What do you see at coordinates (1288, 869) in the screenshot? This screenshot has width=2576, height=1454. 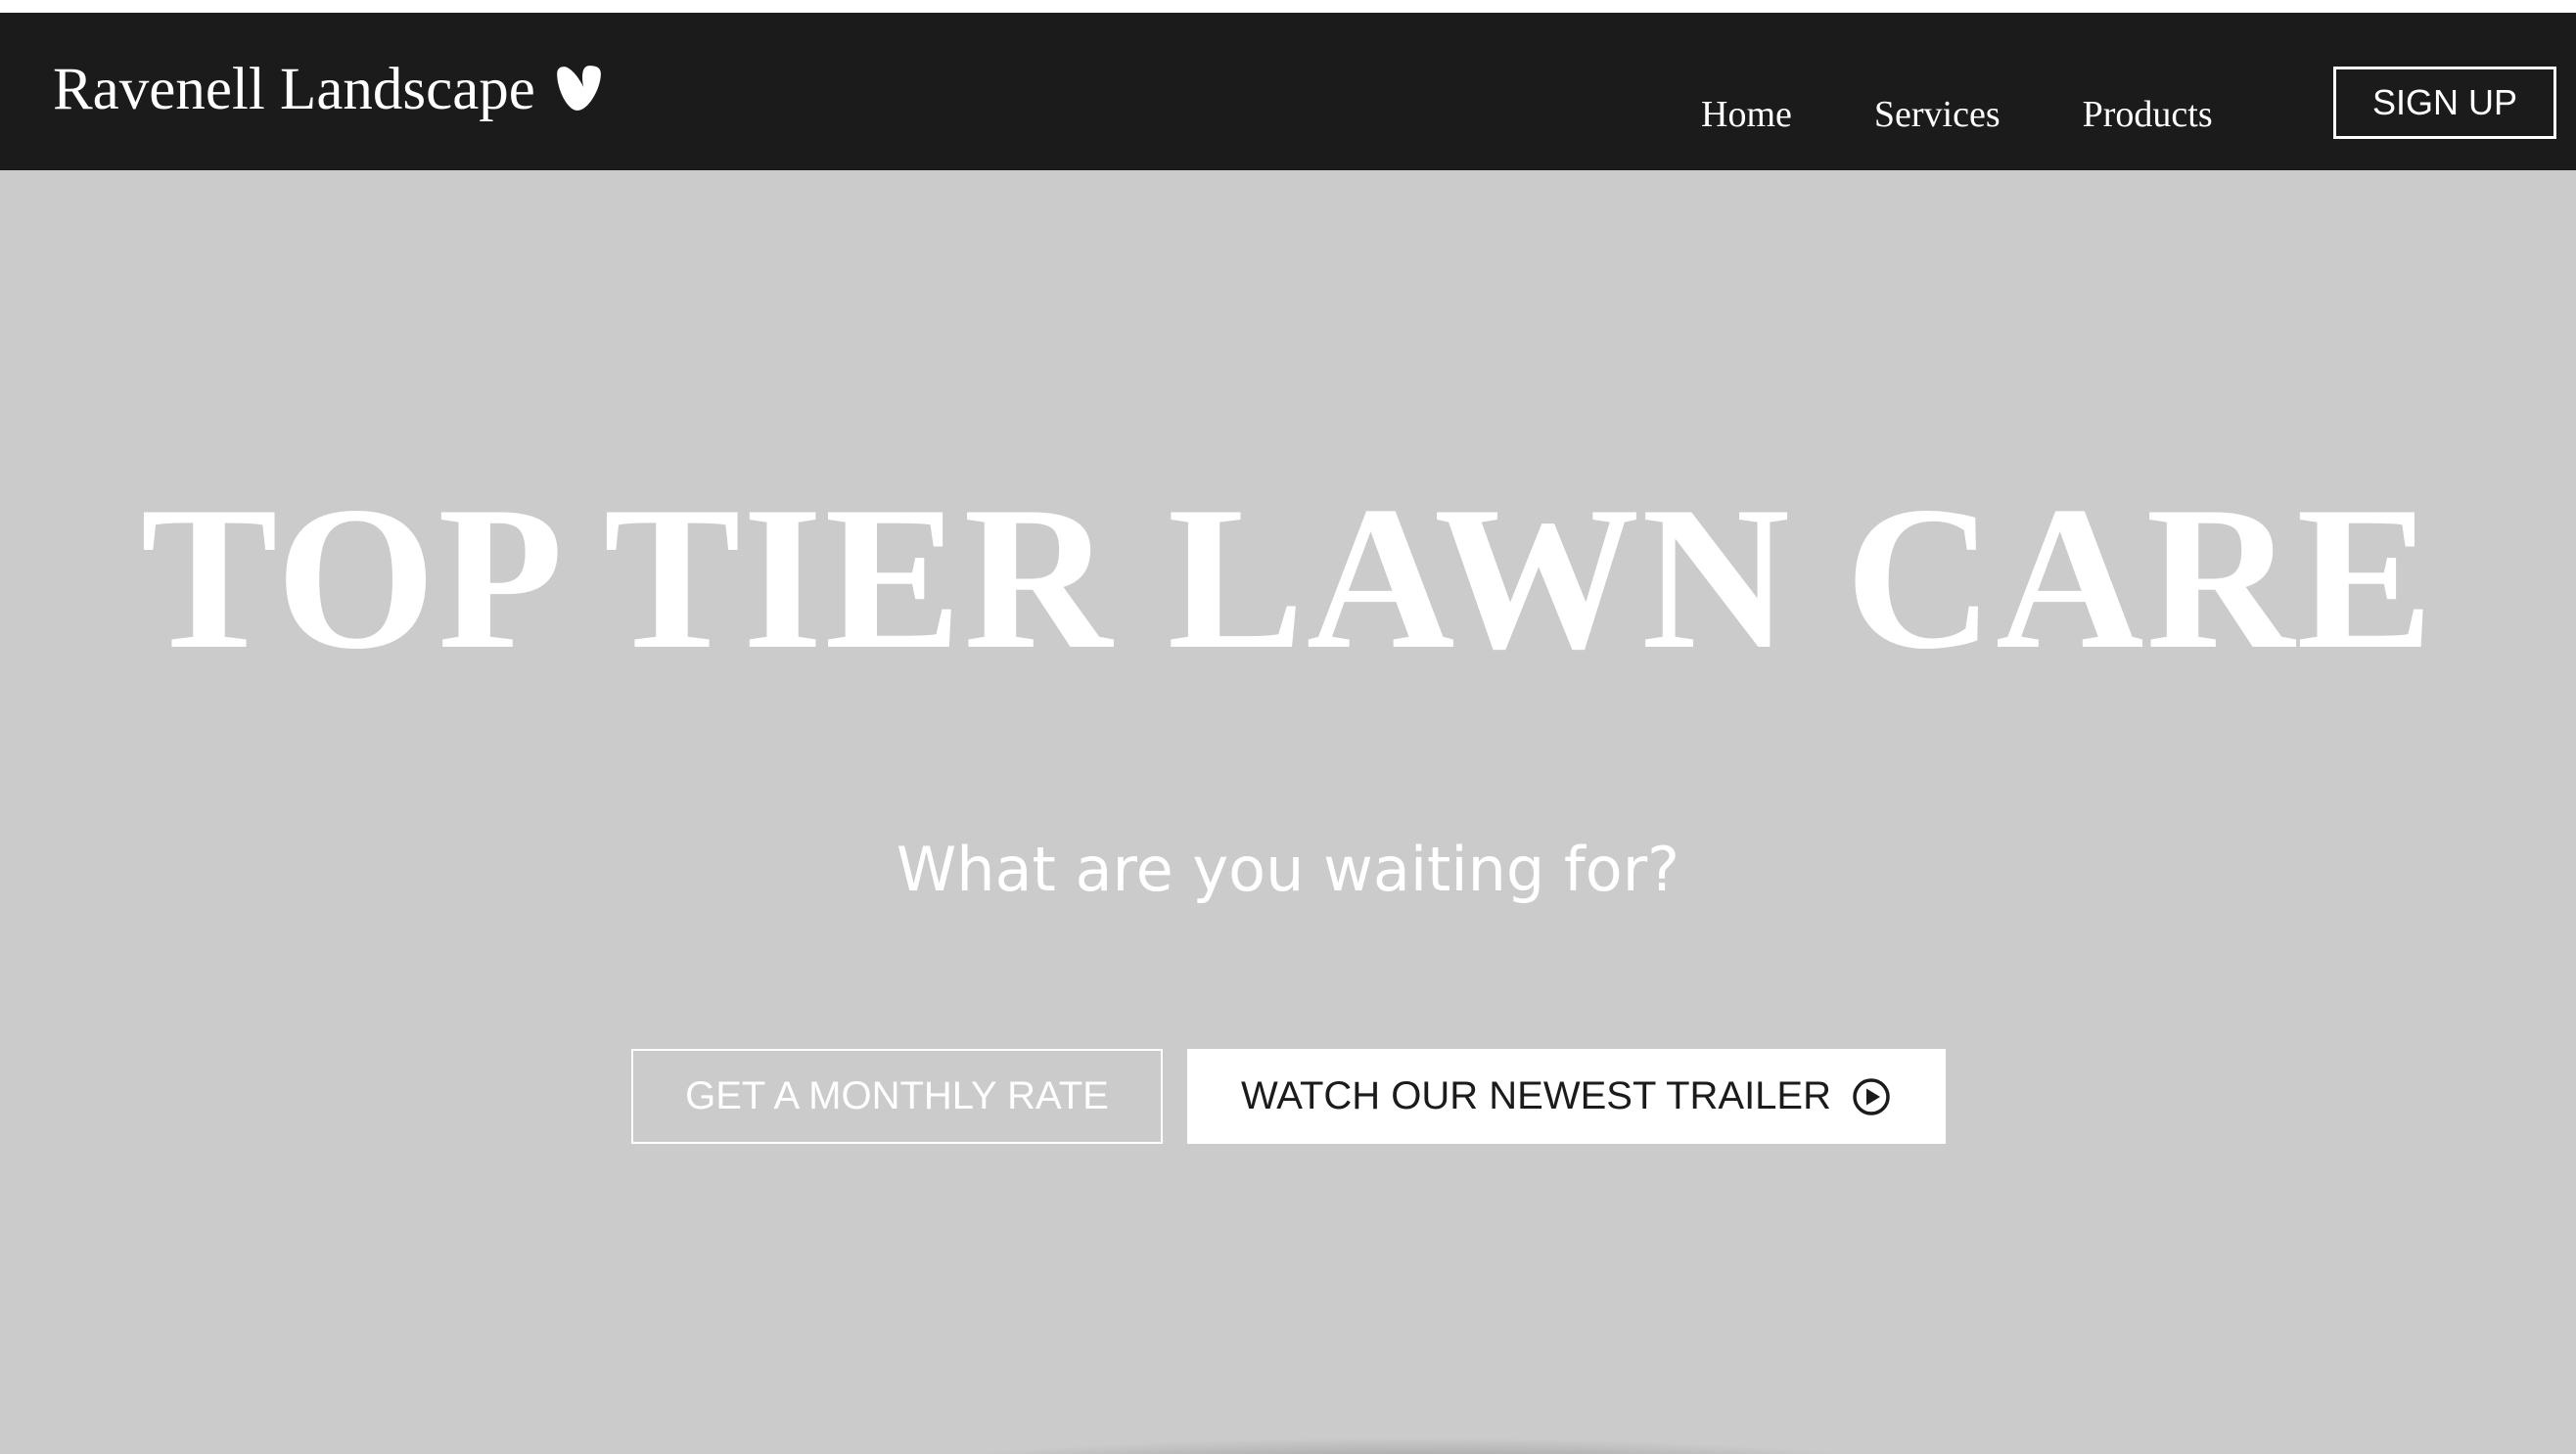 I see `hero-subtitle: What are you waiting for?` at bounding box center [1288, 869].